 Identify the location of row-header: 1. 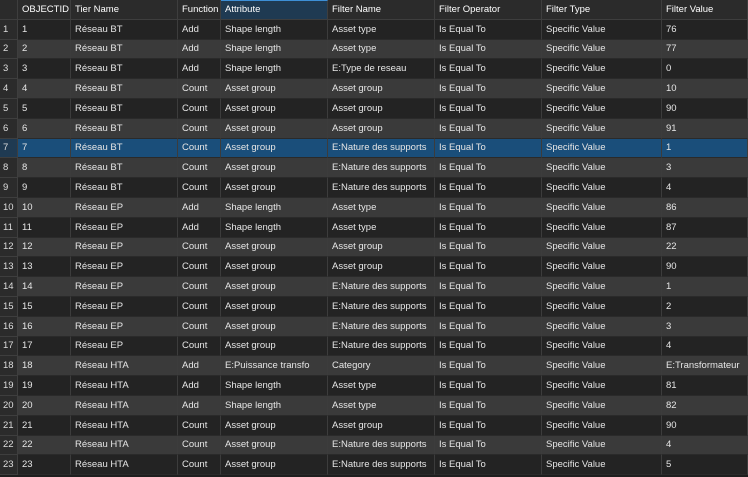
(9, 29).